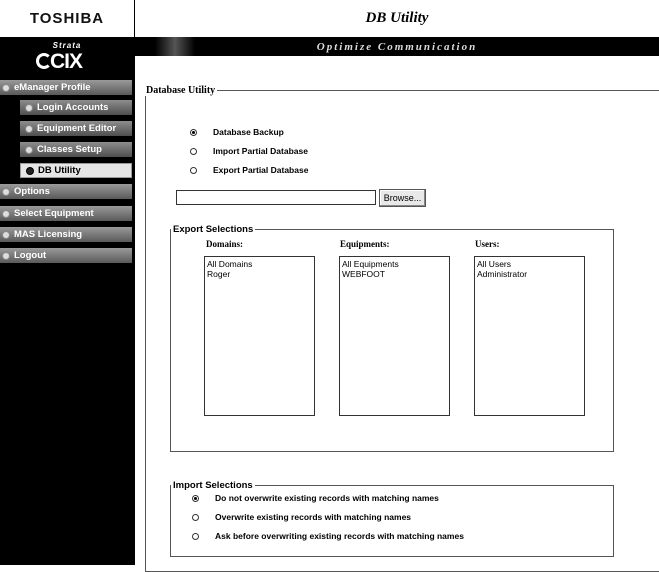 This screenshot has height=572, width=659. Describe the element at coordinates (67, 45) in the screenshot. I see `product-line: Strata` at that location.